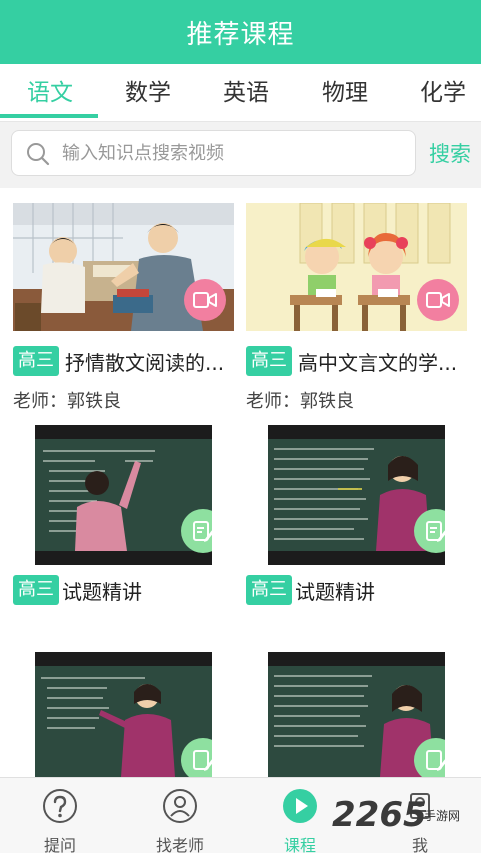 This screenshot has height=853, width=481. I want to click on app-header: 推荐课程, so click(240, 32).